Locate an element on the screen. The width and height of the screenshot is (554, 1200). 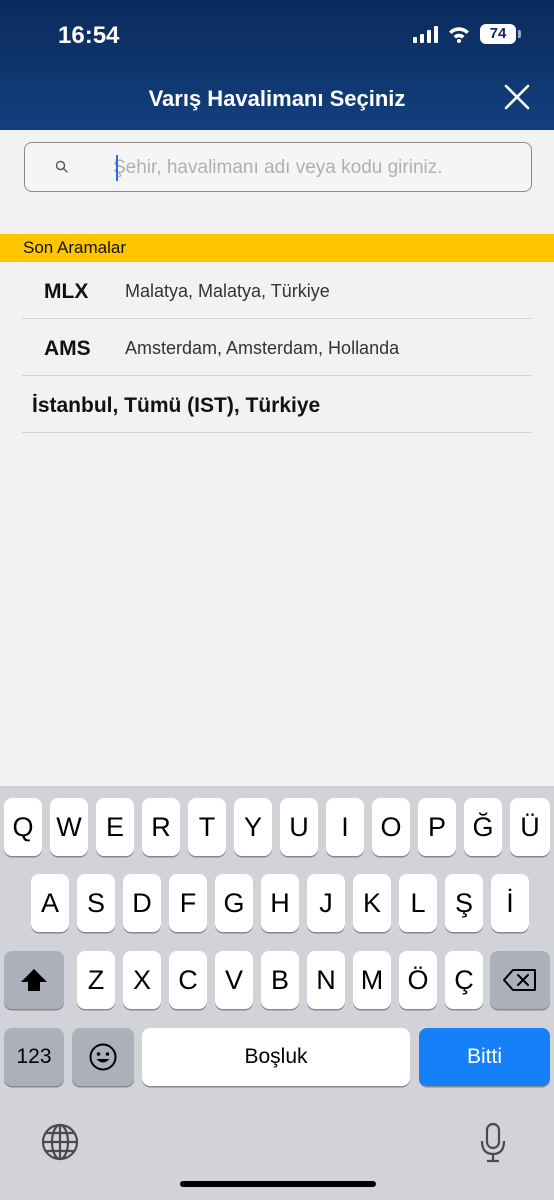
key-d: D is located at coordinates (142, 903).